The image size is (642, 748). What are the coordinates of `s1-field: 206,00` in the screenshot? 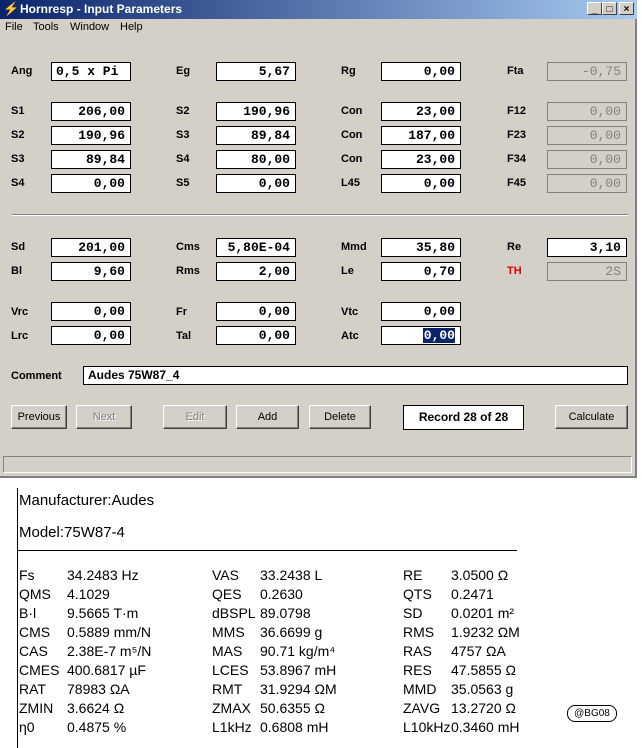 It's located at (91, 111).